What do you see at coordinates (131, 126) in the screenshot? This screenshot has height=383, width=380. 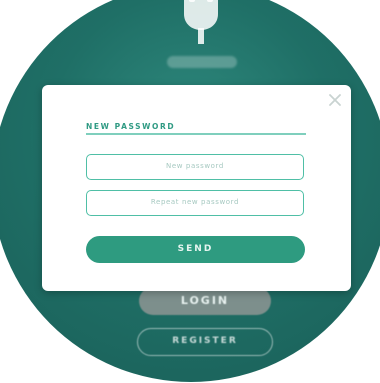 I see `dialog-title: NEW PASSWORD` at bounding box center [131, 126].